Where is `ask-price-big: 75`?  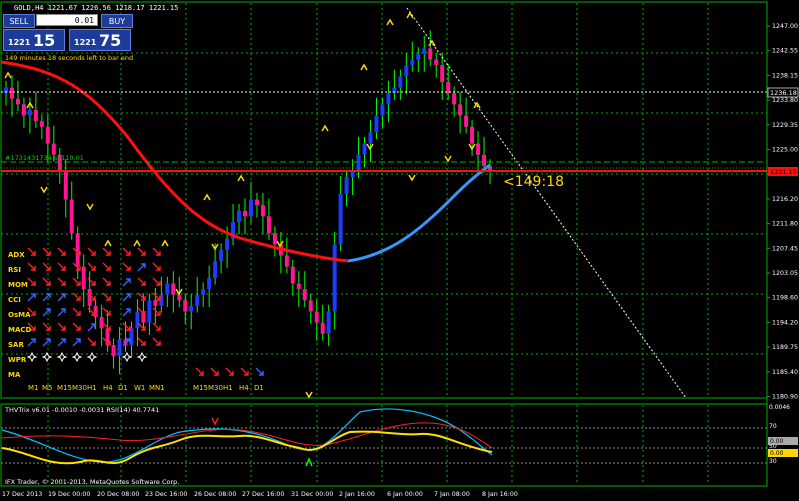 ask-price-big: 75 is located at coordinates (110, 40).